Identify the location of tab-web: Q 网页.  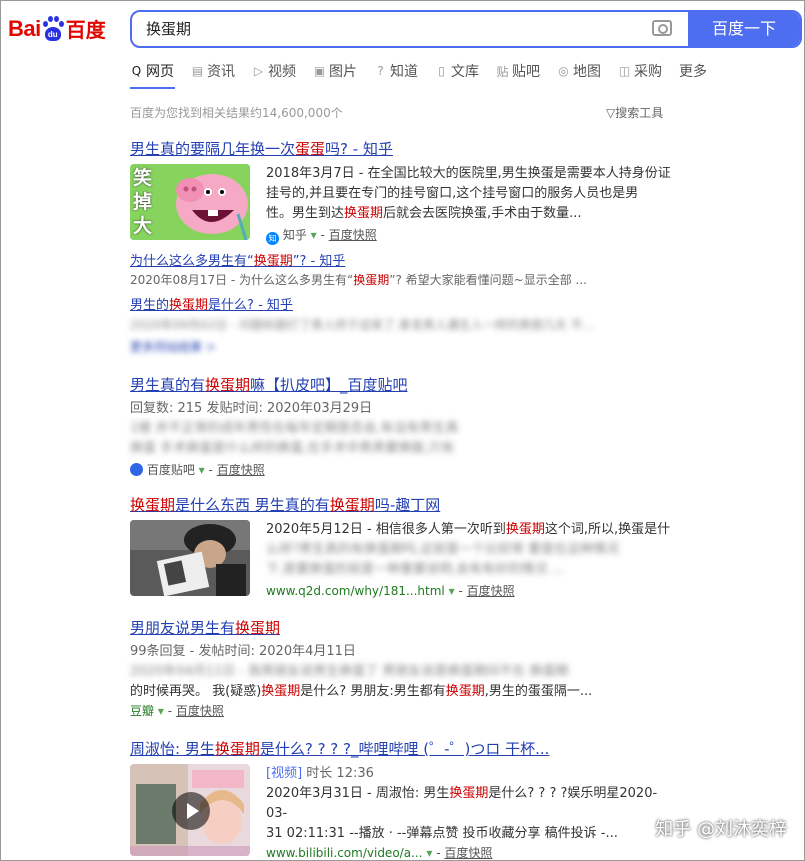
(152, 71).